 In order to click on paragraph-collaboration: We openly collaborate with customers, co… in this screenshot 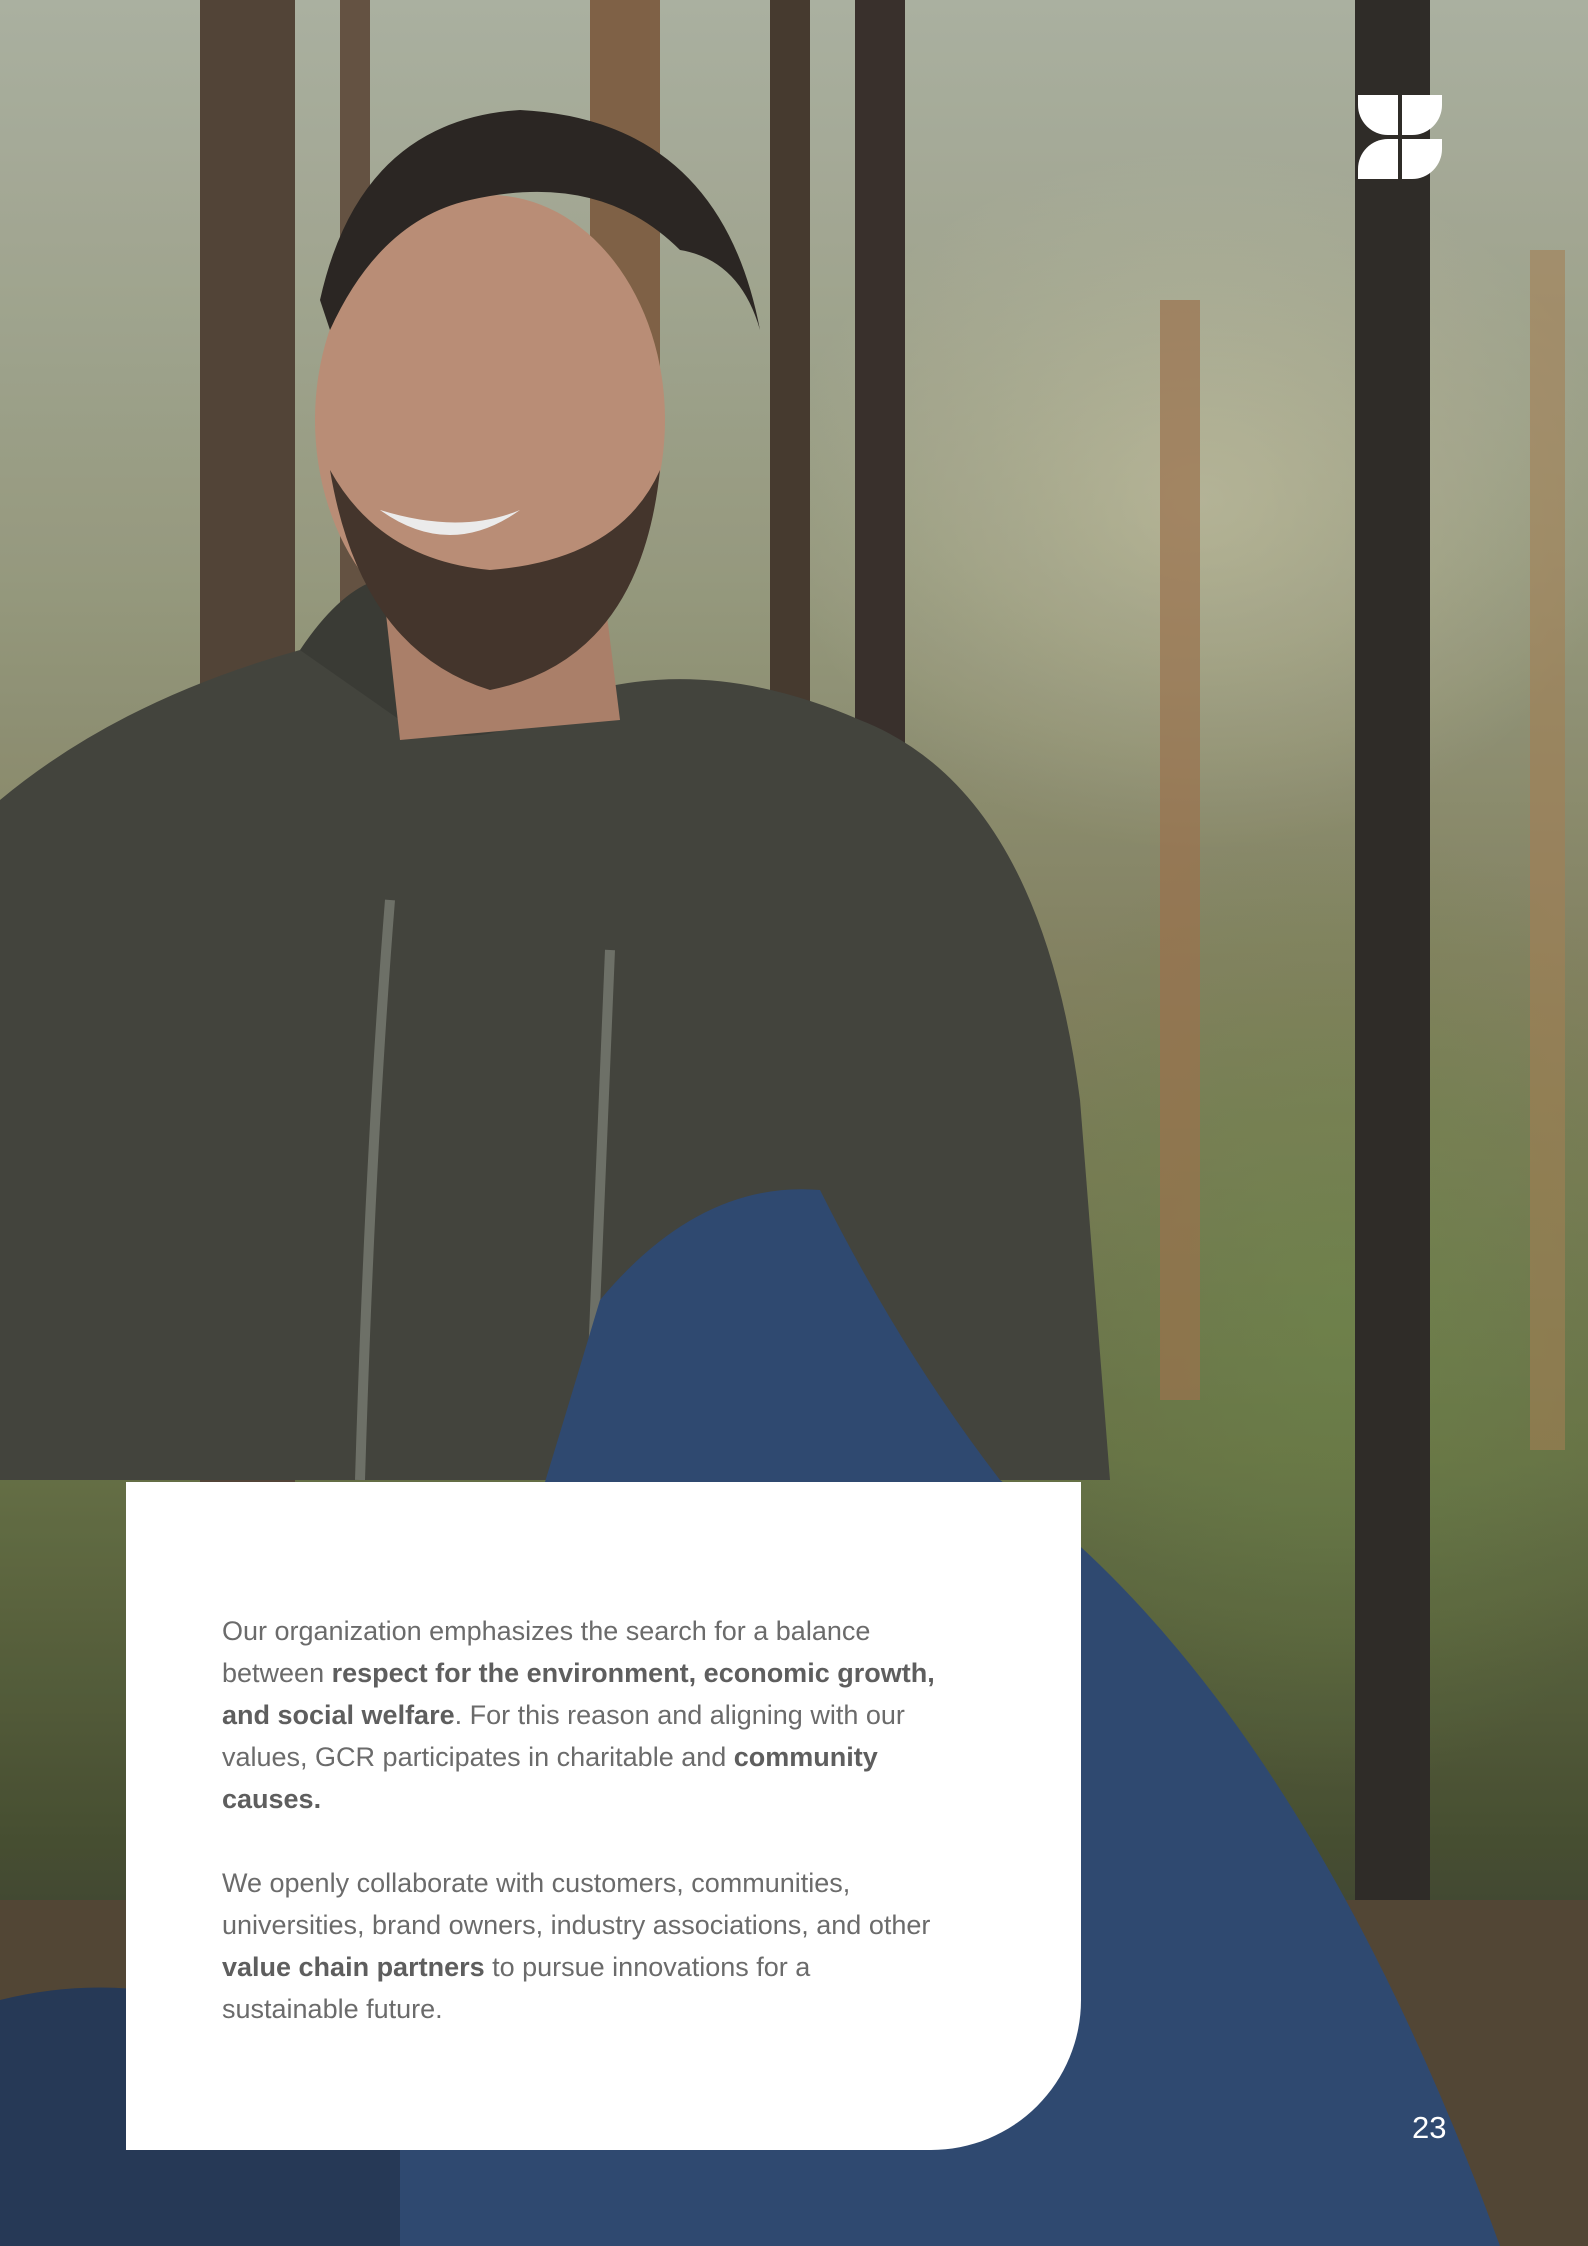, I will do `click(582, 1946)`.